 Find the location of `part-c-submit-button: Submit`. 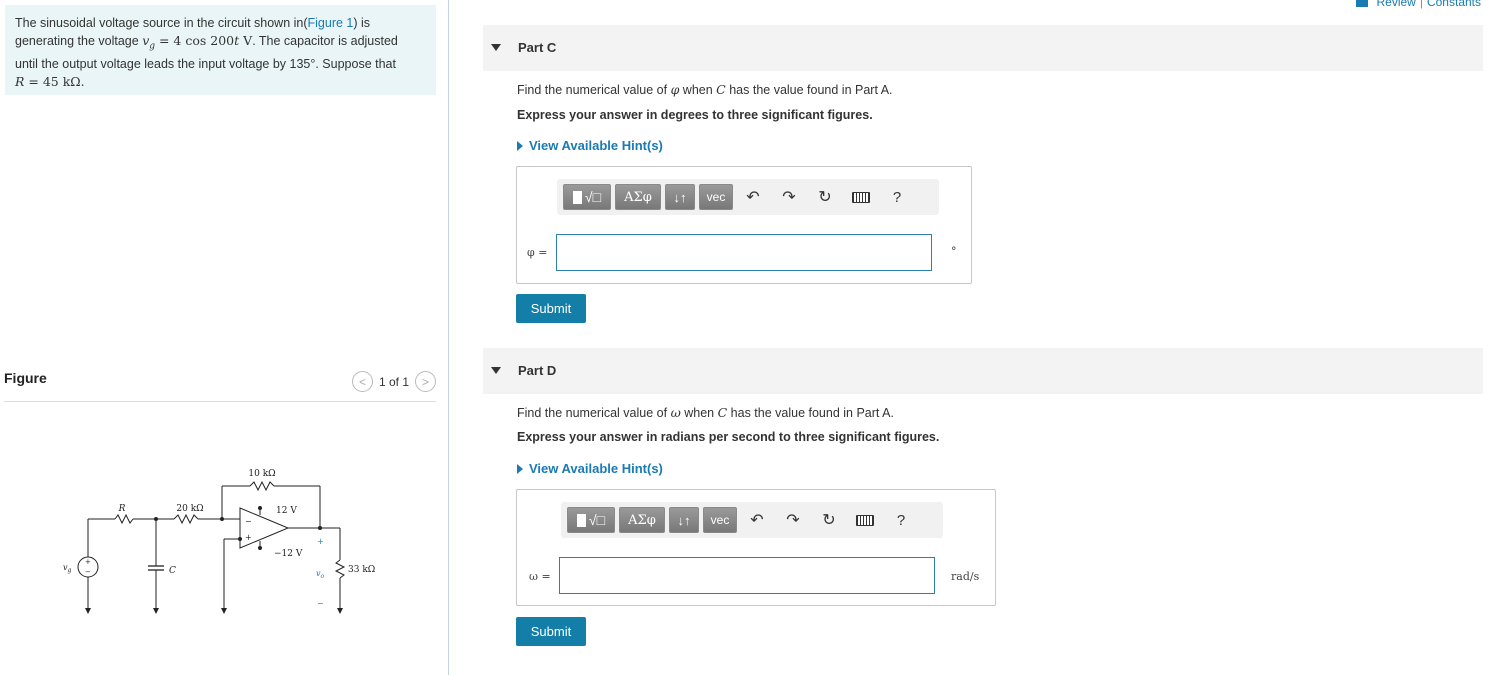

part-c-submit-button: Submit is located at coordinates (551, 308).